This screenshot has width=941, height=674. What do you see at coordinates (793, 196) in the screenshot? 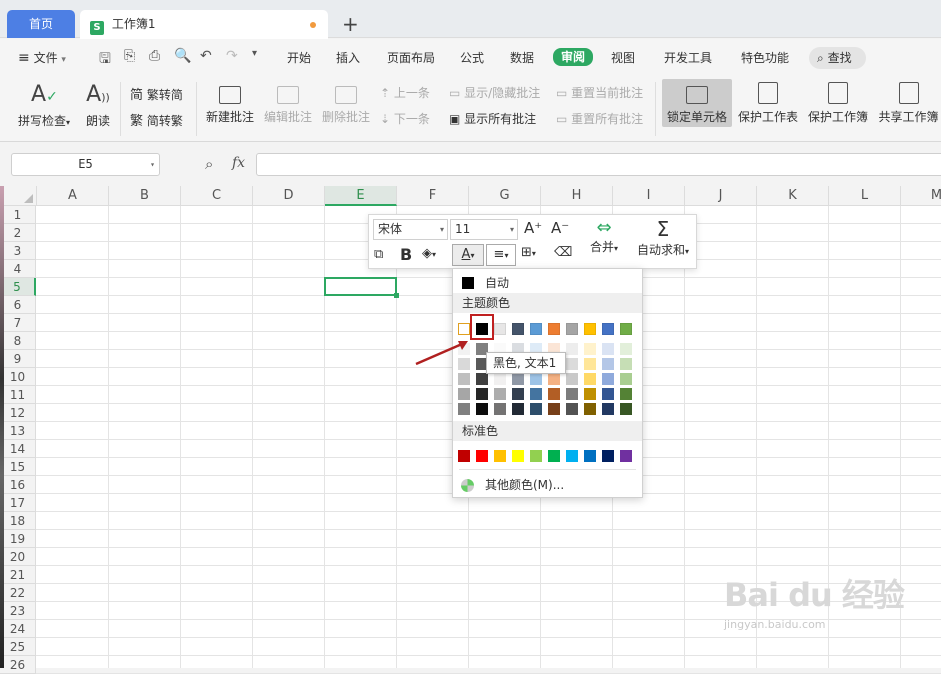
I see `column-header: K` at bounding box center [793, 196].